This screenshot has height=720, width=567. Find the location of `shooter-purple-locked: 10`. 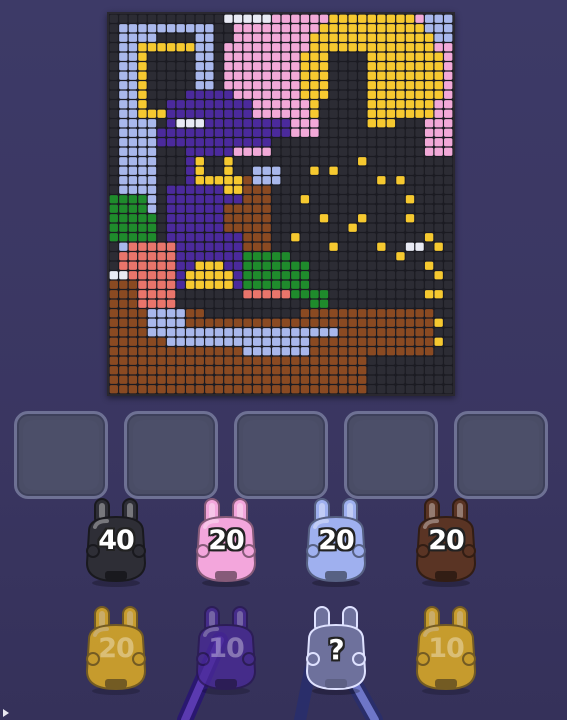

shooter-purple-locked: 10 is located at coordinates (226, 650).